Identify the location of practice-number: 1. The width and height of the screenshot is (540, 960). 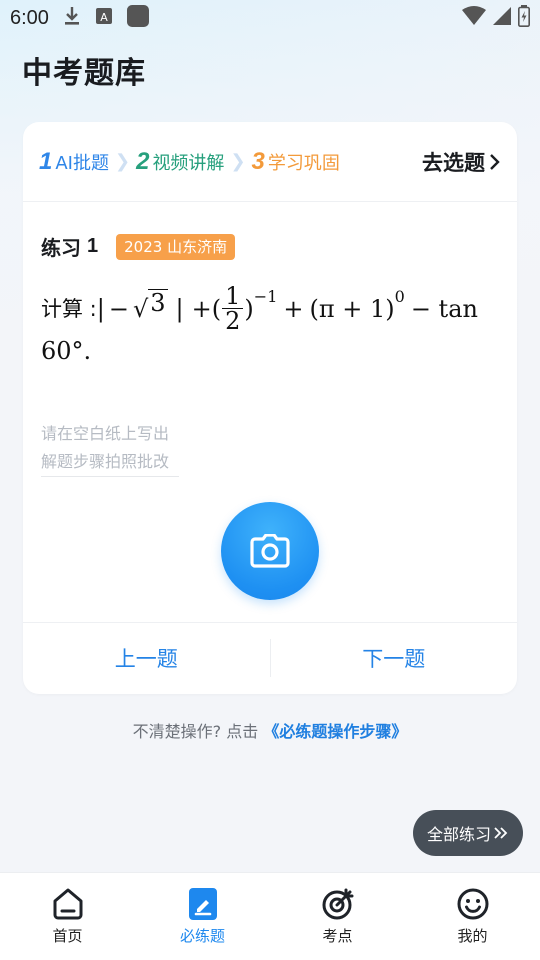
(93, 246).